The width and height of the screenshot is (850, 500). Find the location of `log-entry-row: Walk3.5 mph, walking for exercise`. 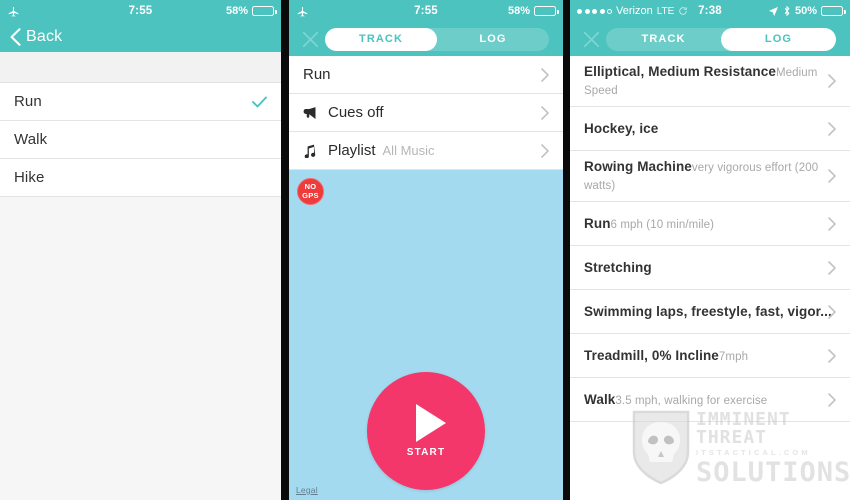

log-entry-row: Walk3.5 mph, walking for exercise is located at coordinates (710, 400).